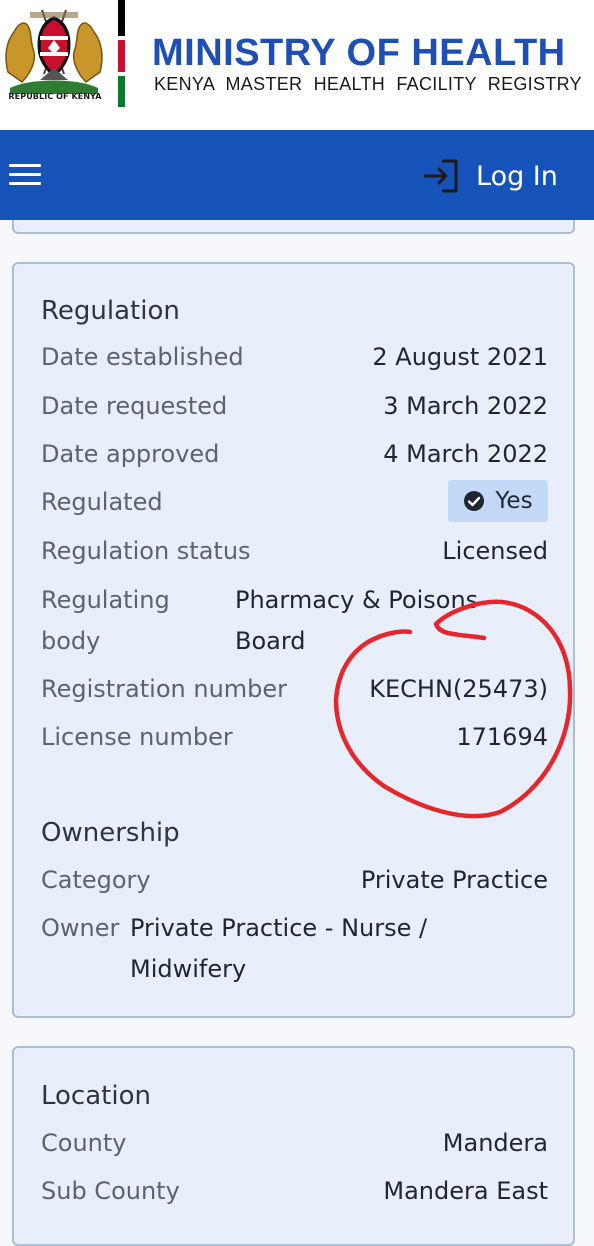 This screenshot has height=1246, width=594. What do you see at coordinates (71, 641) in the screenshot?
I see `regulating-body-label-line2: body` at bounding box center [71, 641].